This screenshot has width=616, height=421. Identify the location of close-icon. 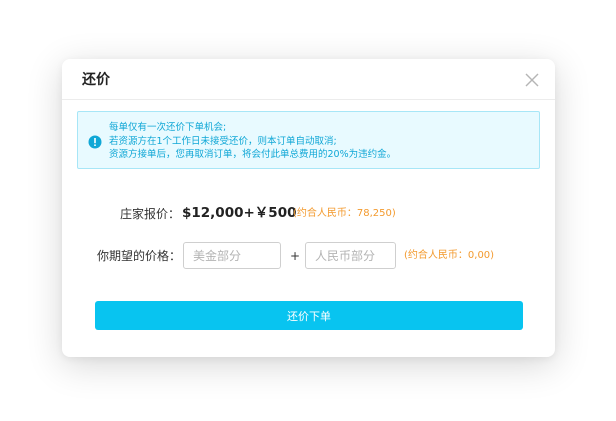
(532, 79).